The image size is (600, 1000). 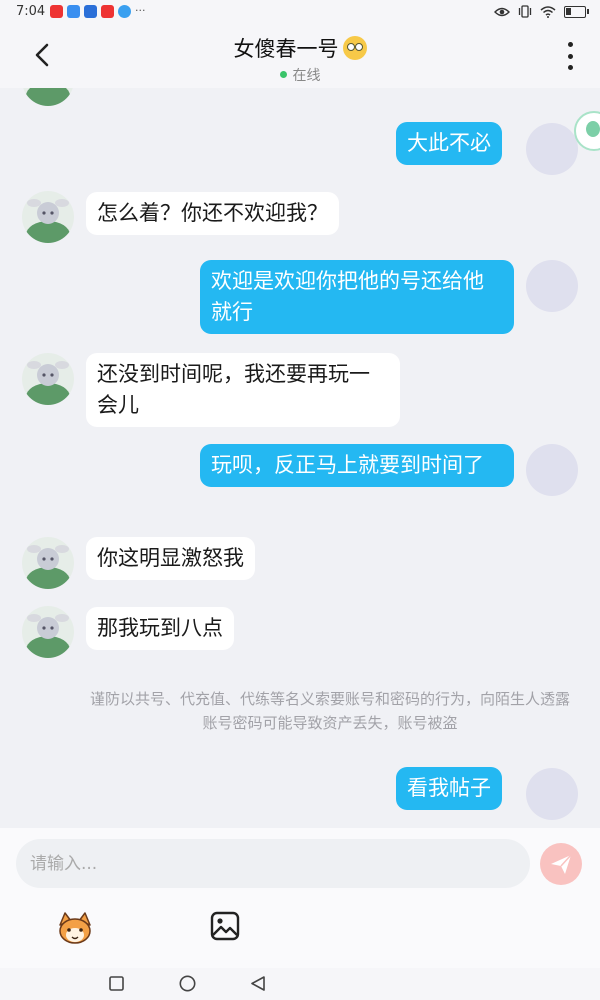 I want to click on message-bubble-me: 看我帖子, so click(x=449, y=788).